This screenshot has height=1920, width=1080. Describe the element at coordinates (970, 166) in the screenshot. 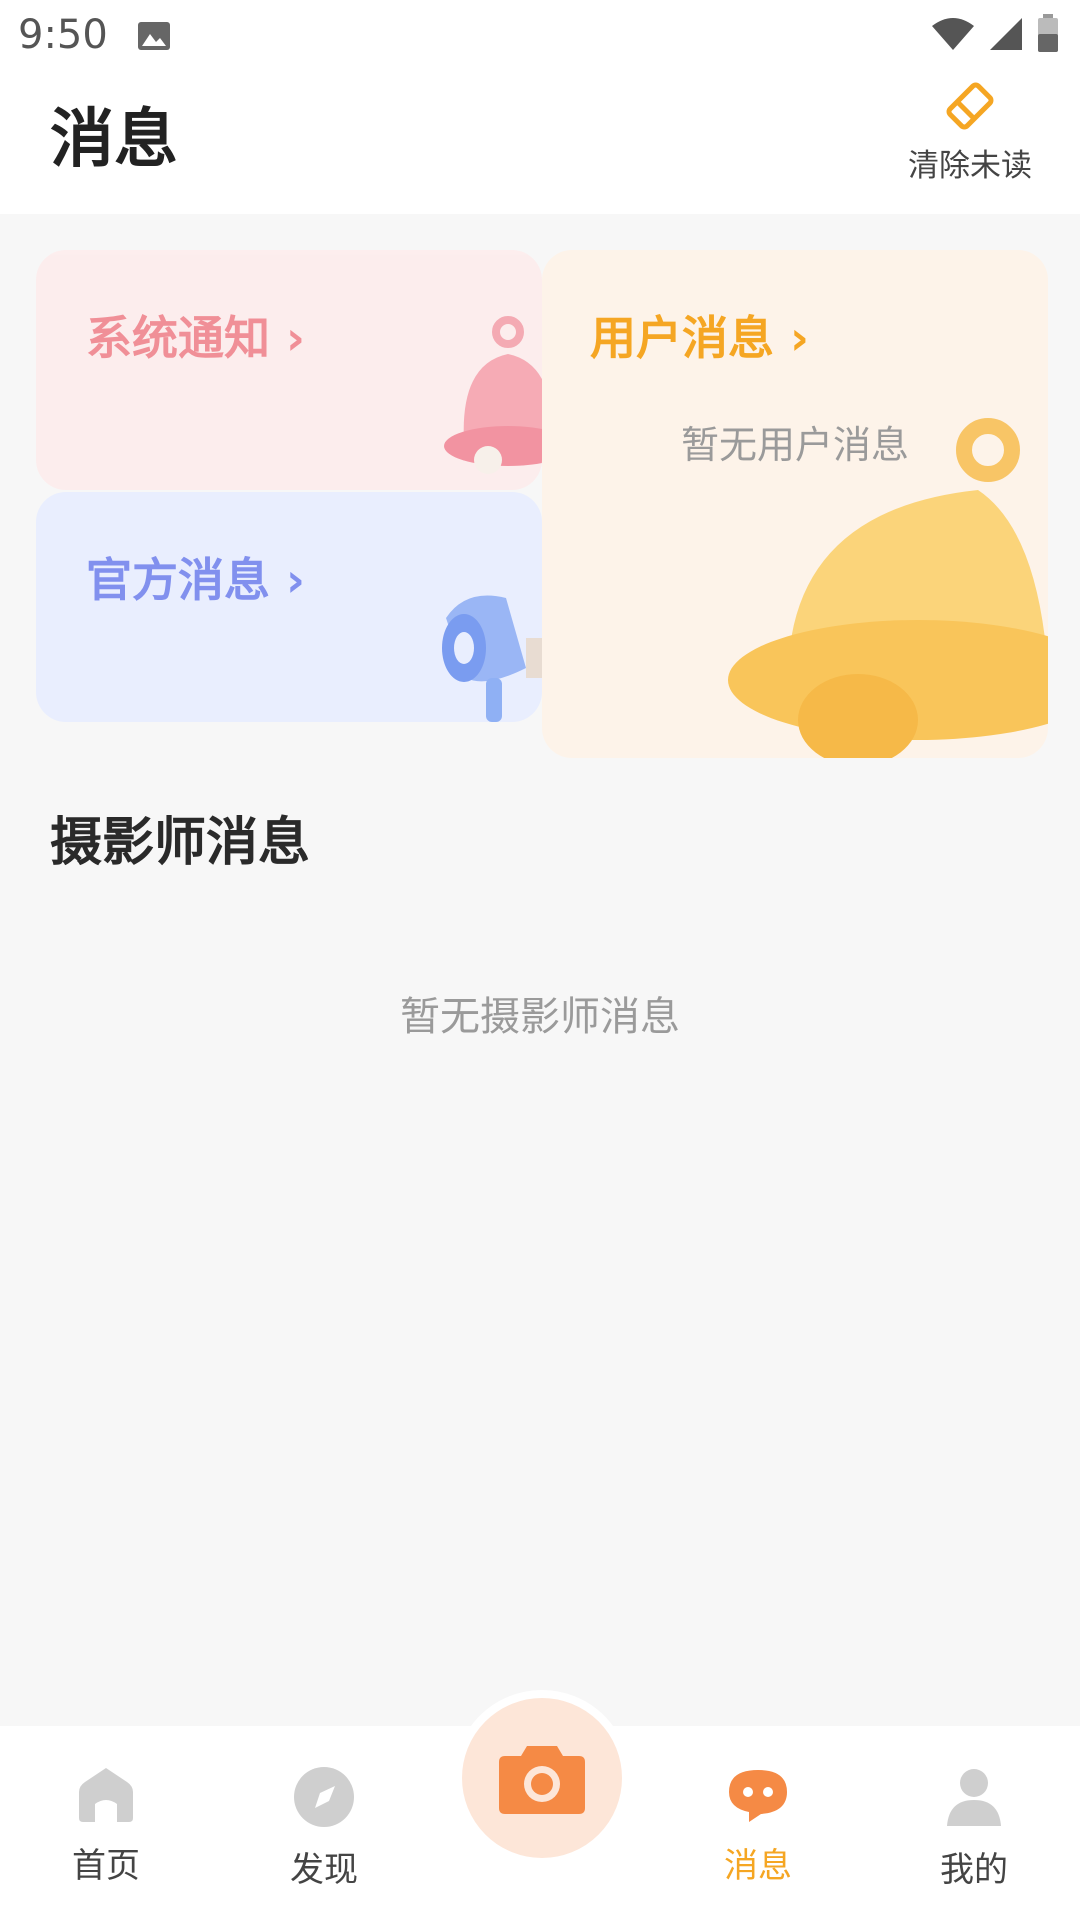

I see `clear-unread-label: 清除未读` at that location.